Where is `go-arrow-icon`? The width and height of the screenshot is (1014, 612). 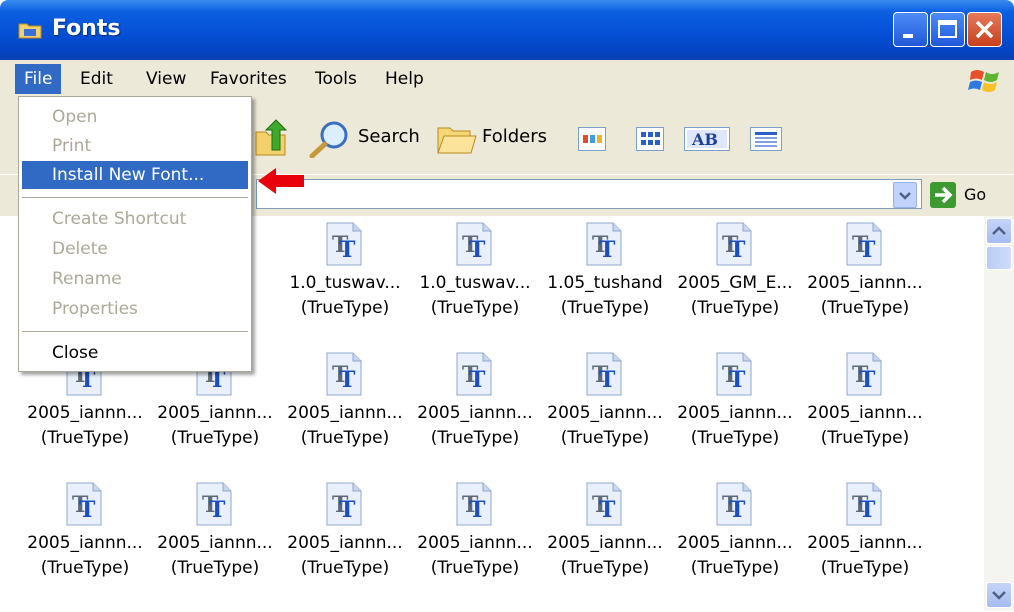 go-arrow-icon is located at coordinates (943, 195).